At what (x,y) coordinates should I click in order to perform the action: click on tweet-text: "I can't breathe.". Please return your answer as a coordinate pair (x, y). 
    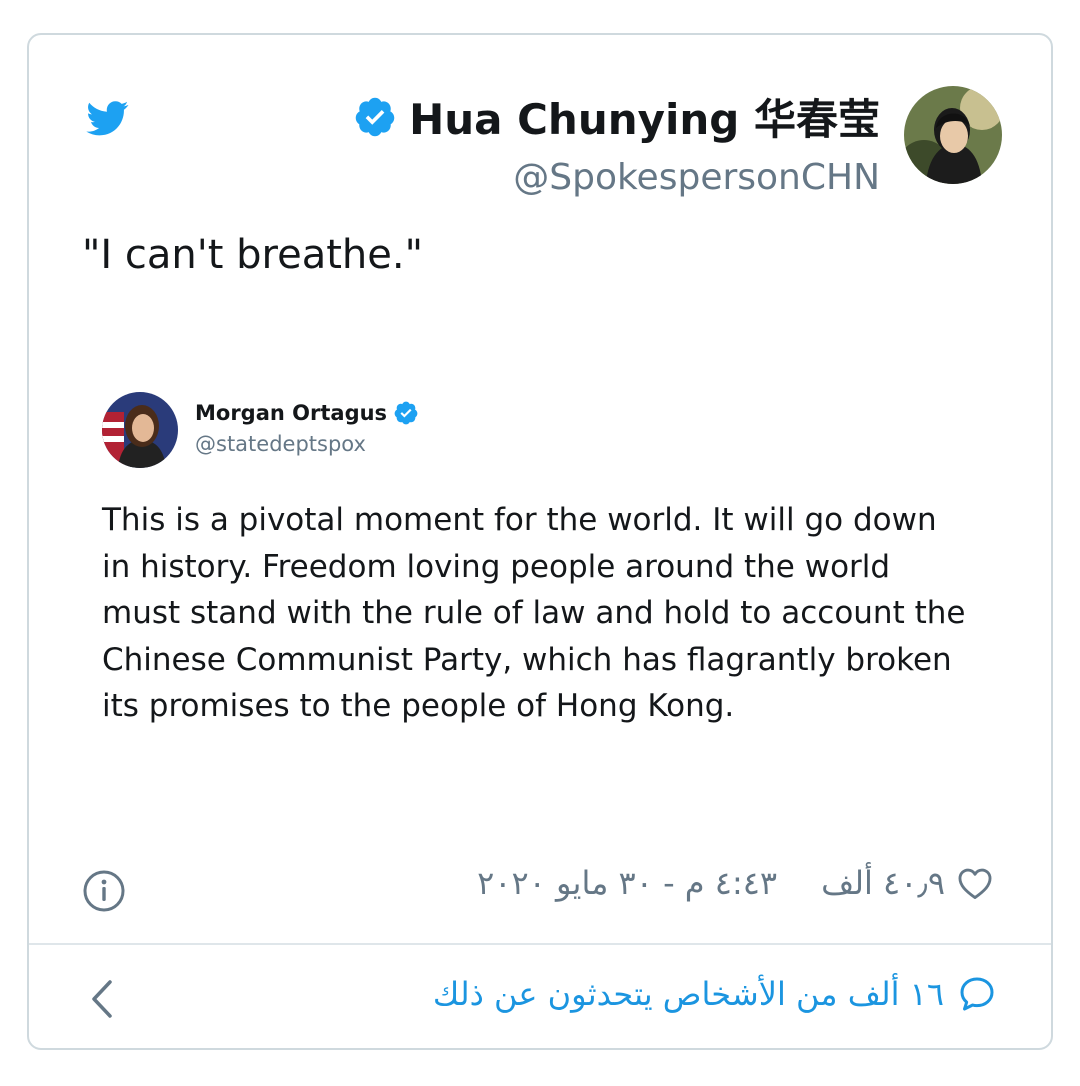
    Looking at the image, I should click on (252, 255).